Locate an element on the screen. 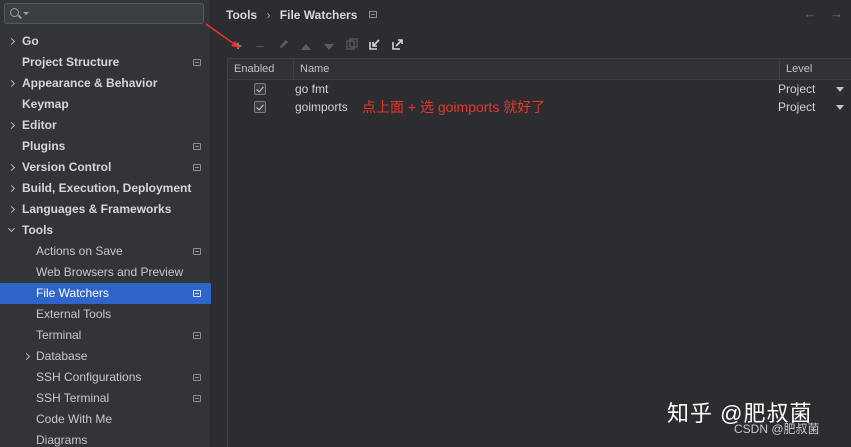 The height and width of the screenshot is (447, 851). sidebar-item-languages-frameworks: Languages & Frameworks is located at coordinates (105, 209).